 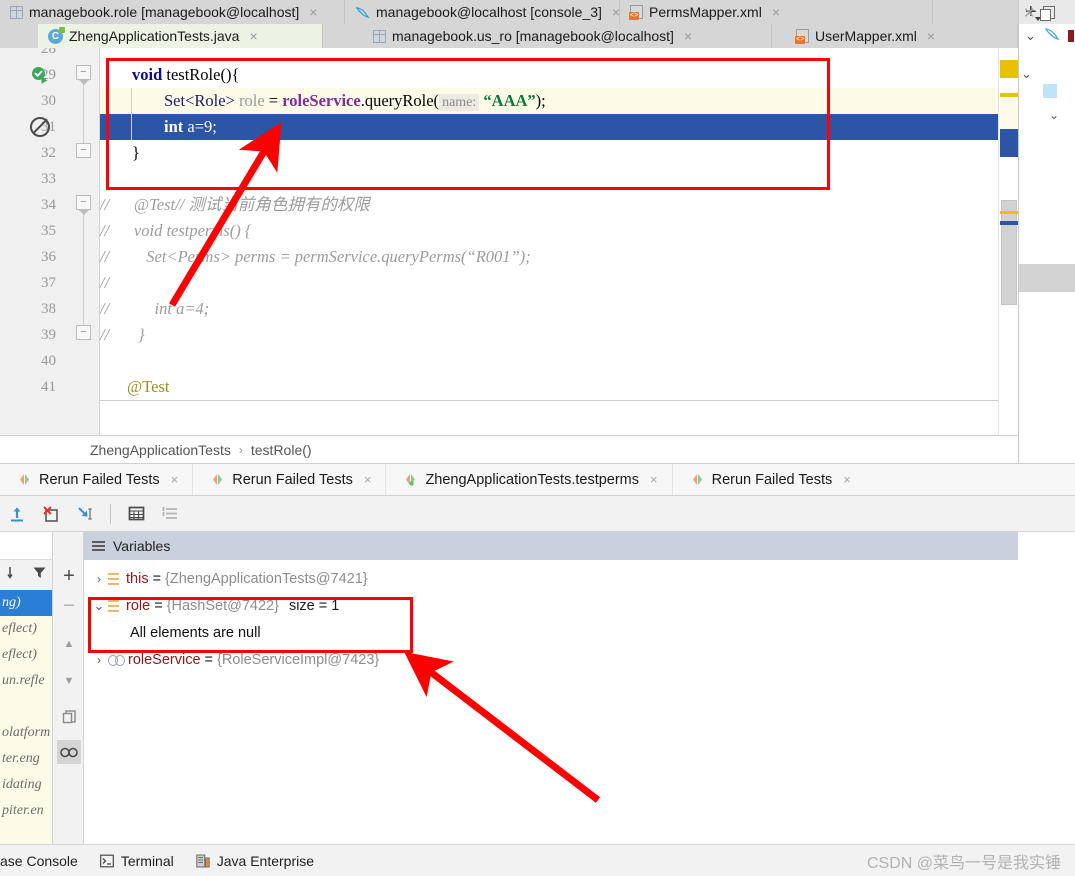 I want to click on breadcrumb-class: ZhengApplicationTests, so click(x=160, y=450).